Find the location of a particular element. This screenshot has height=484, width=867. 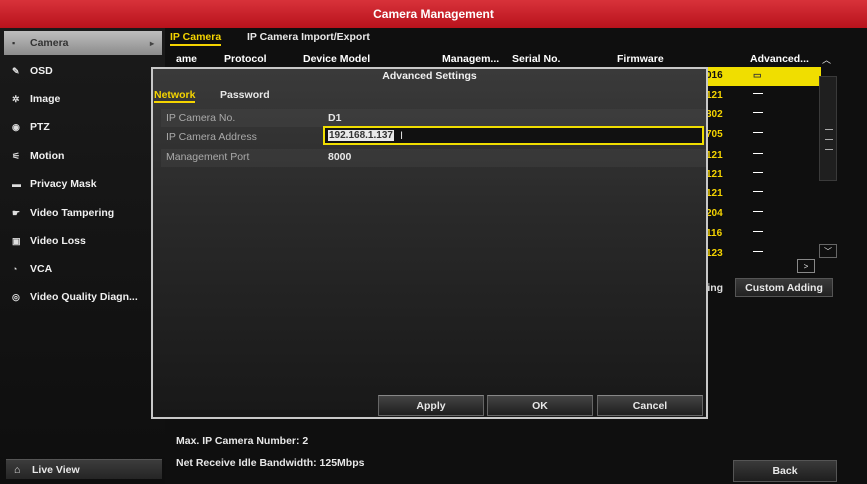

chevron-right-icon: ▸ is located at coordinates (151, 43).